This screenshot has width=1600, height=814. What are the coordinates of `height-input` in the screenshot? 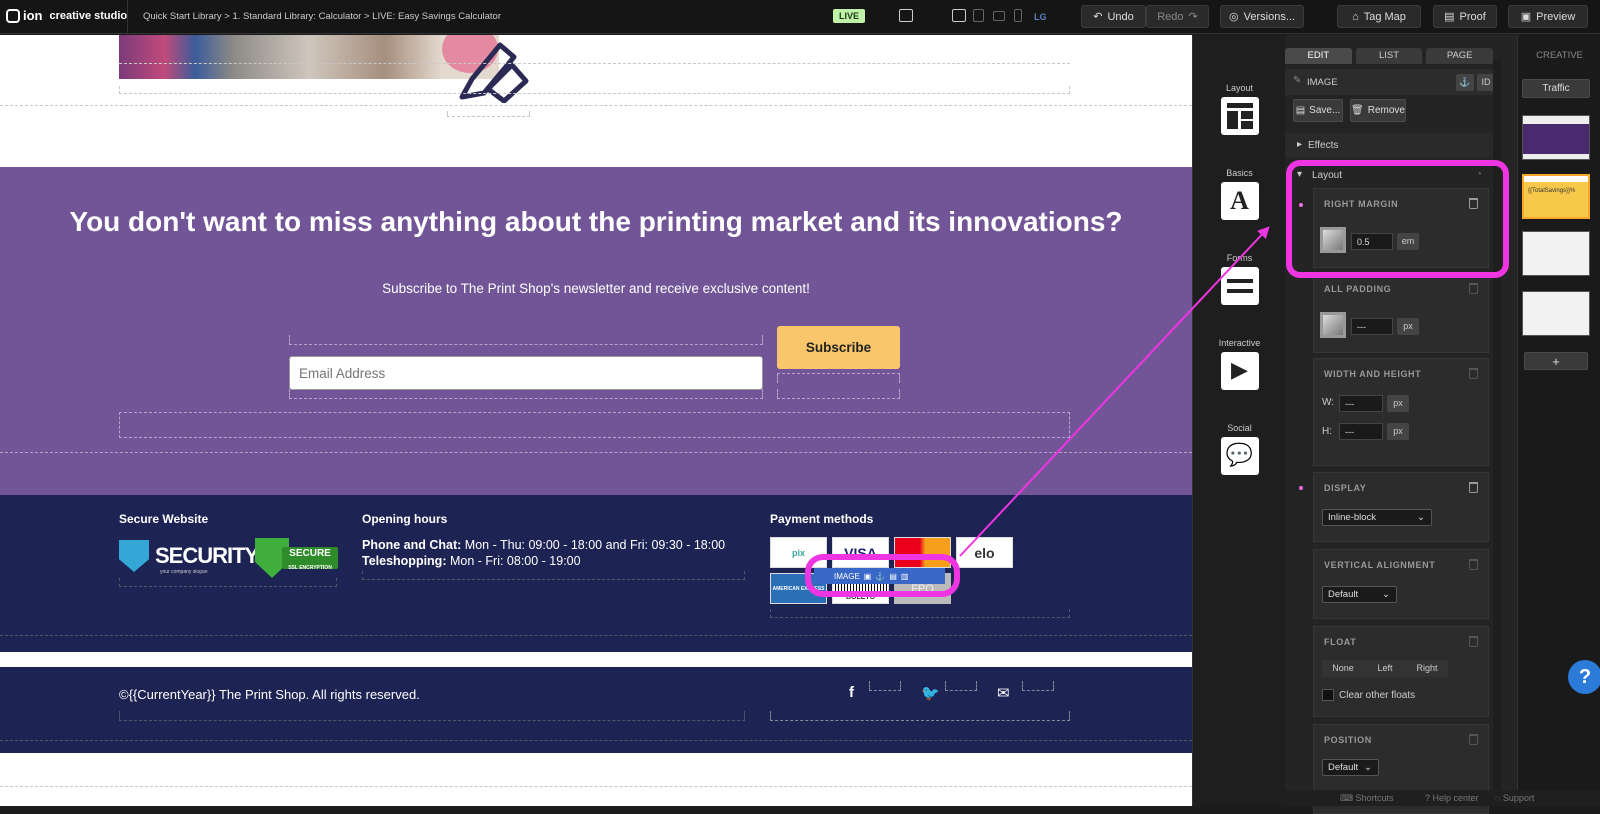 It's located at (1361, 431).